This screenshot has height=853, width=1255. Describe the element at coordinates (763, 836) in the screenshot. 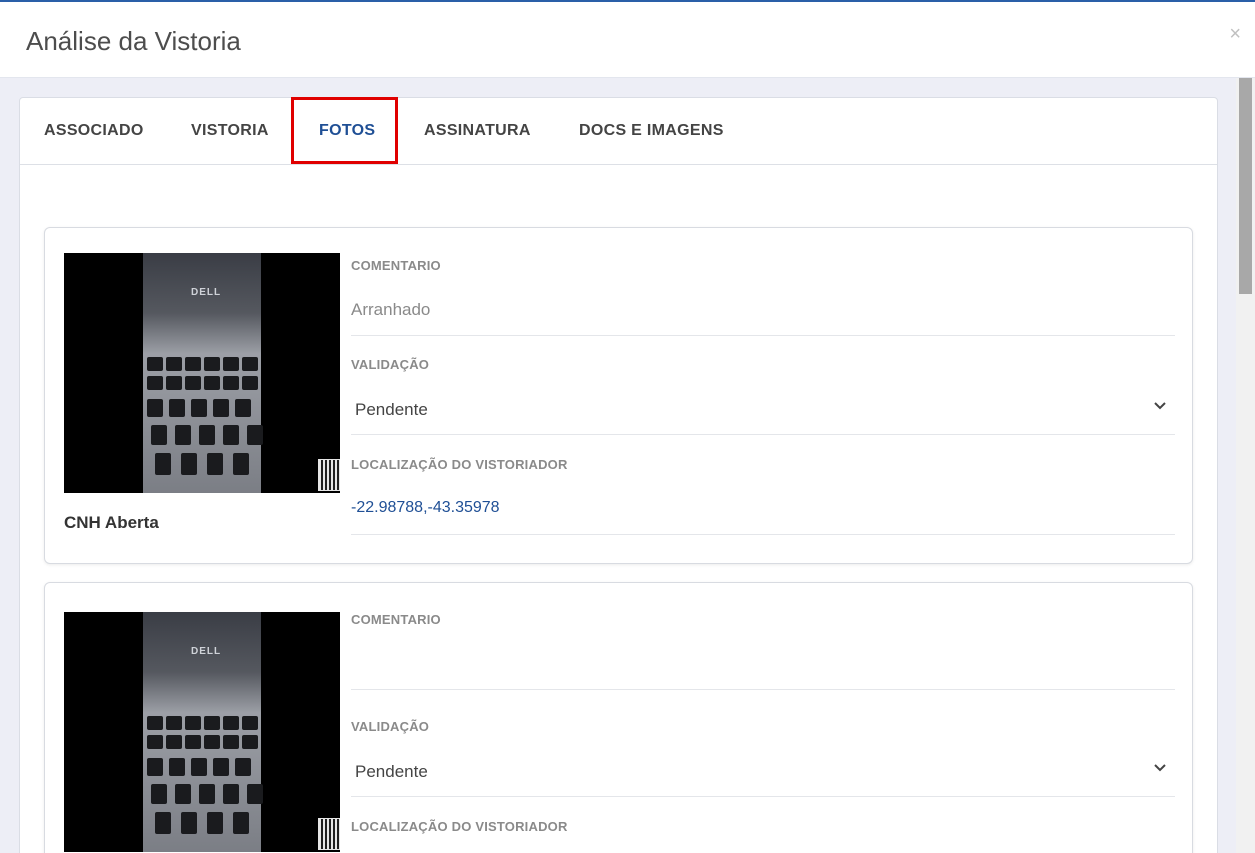

I see `location-field: LOCALIZAÇÃO DO VISTORIADOR` at that location.